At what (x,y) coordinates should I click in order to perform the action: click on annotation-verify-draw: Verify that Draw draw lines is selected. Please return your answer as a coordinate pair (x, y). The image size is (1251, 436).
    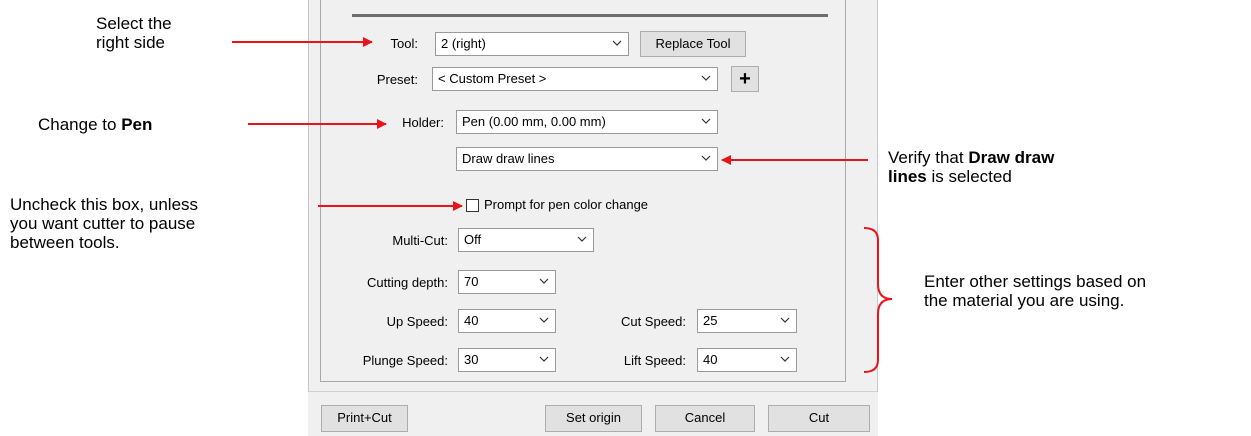
    Looking at the image, I should click on (971, 167).